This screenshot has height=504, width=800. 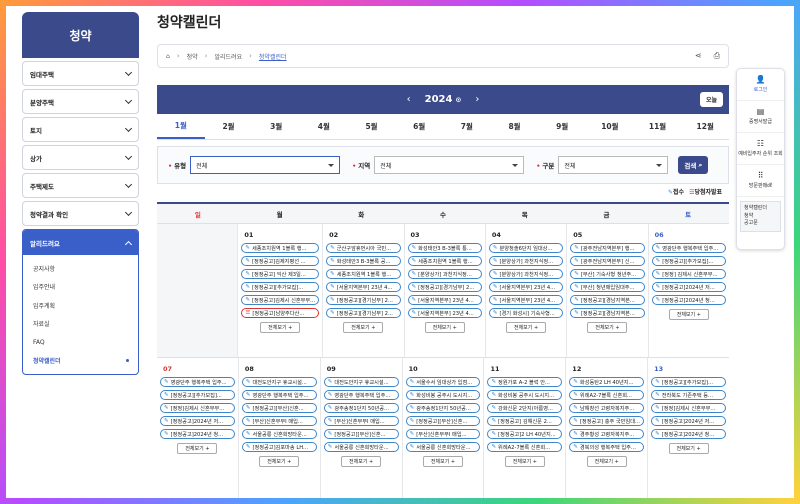 I want to click on sidebar-menu-system: 주택제도, so click(x=80, y=185).